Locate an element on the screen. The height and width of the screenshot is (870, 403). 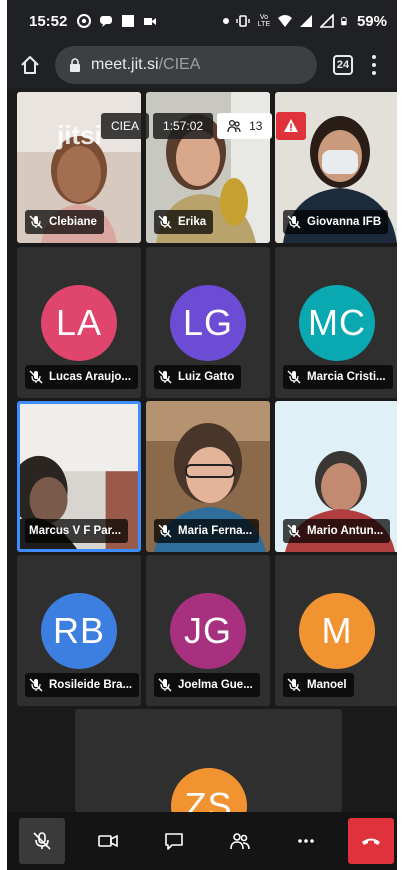
tab-switcher-button: 24 is located at coordinates (343, 65).